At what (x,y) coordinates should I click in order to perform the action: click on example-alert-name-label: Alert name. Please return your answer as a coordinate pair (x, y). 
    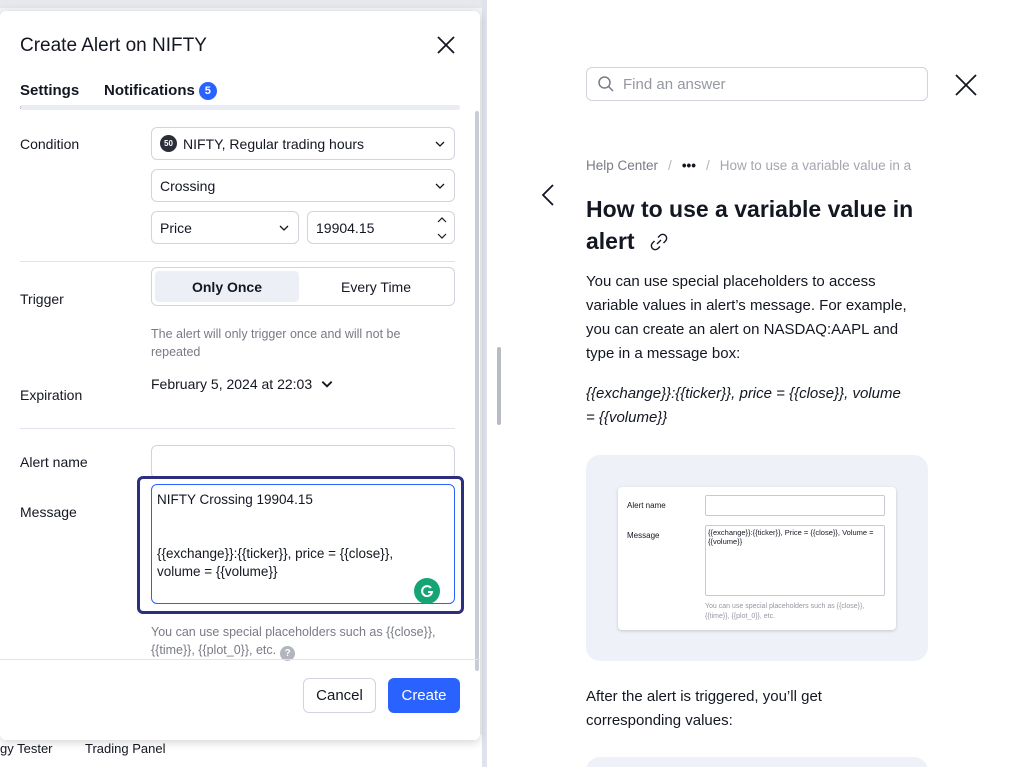
    Looking at the image, I should click on (646, 505).